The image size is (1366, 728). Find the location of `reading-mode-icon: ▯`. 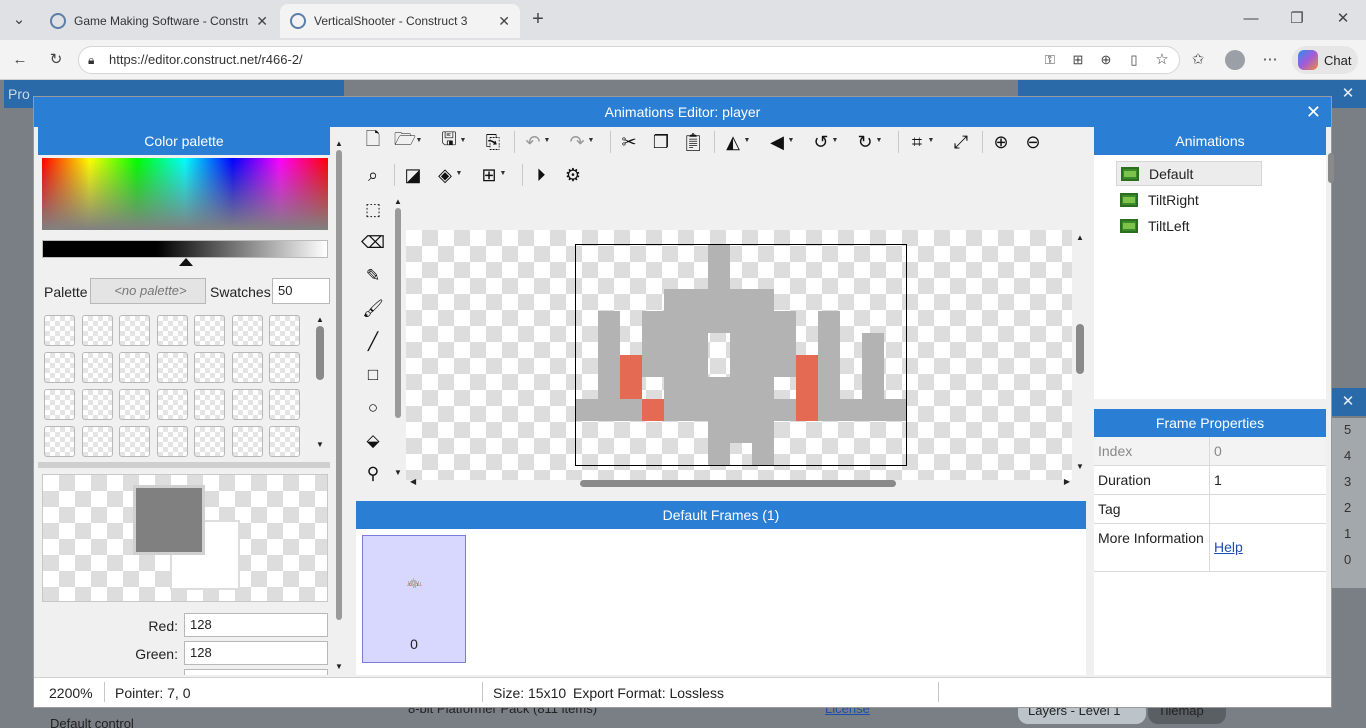

reading-mode-icon: ▯ is located at coordinates (1134, 60).